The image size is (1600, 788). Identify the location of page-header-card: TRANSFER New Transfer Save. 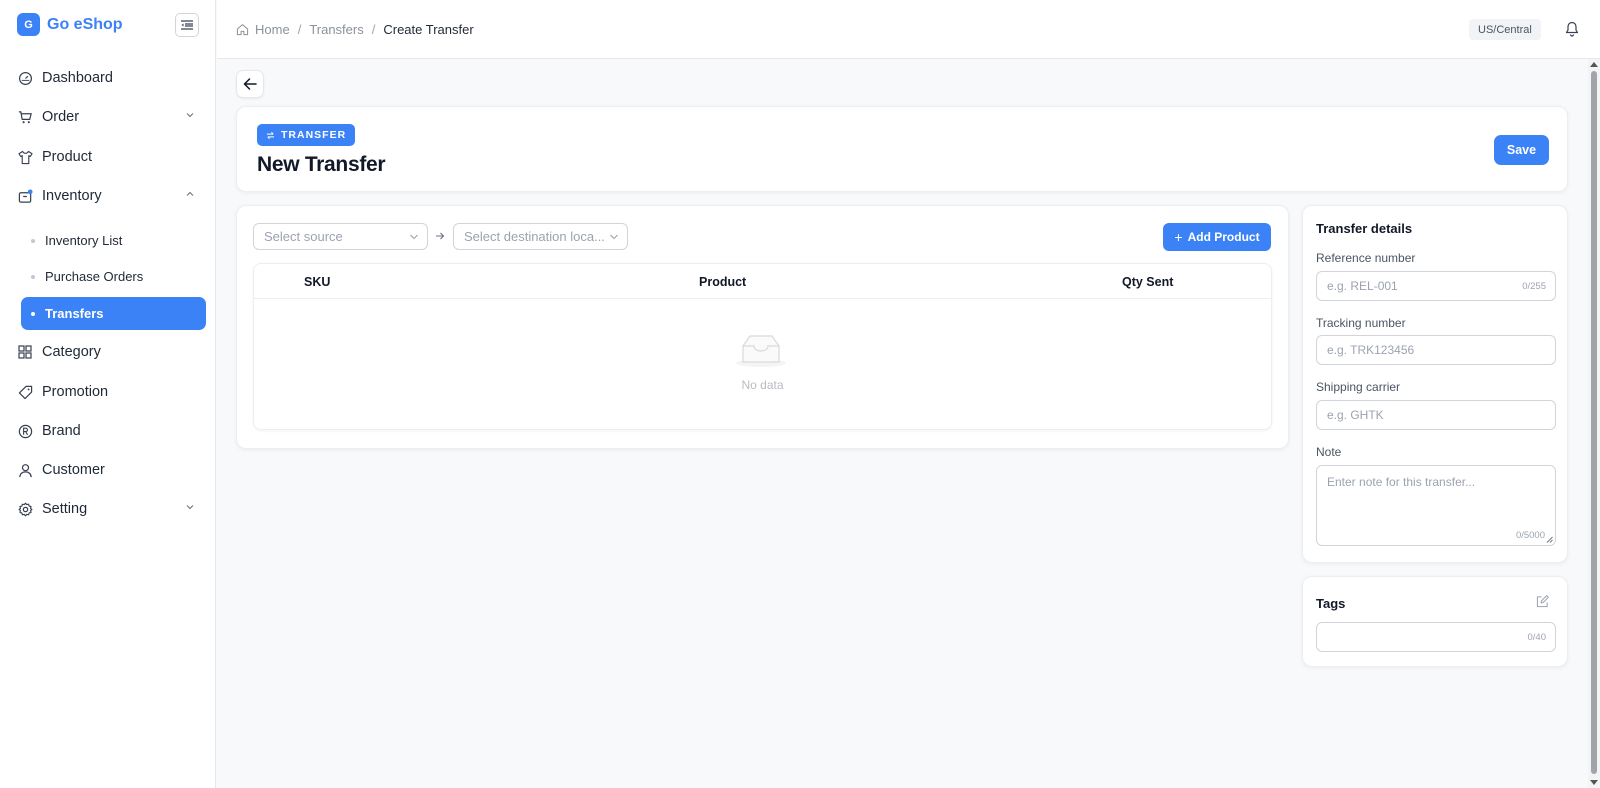
(902, 149).